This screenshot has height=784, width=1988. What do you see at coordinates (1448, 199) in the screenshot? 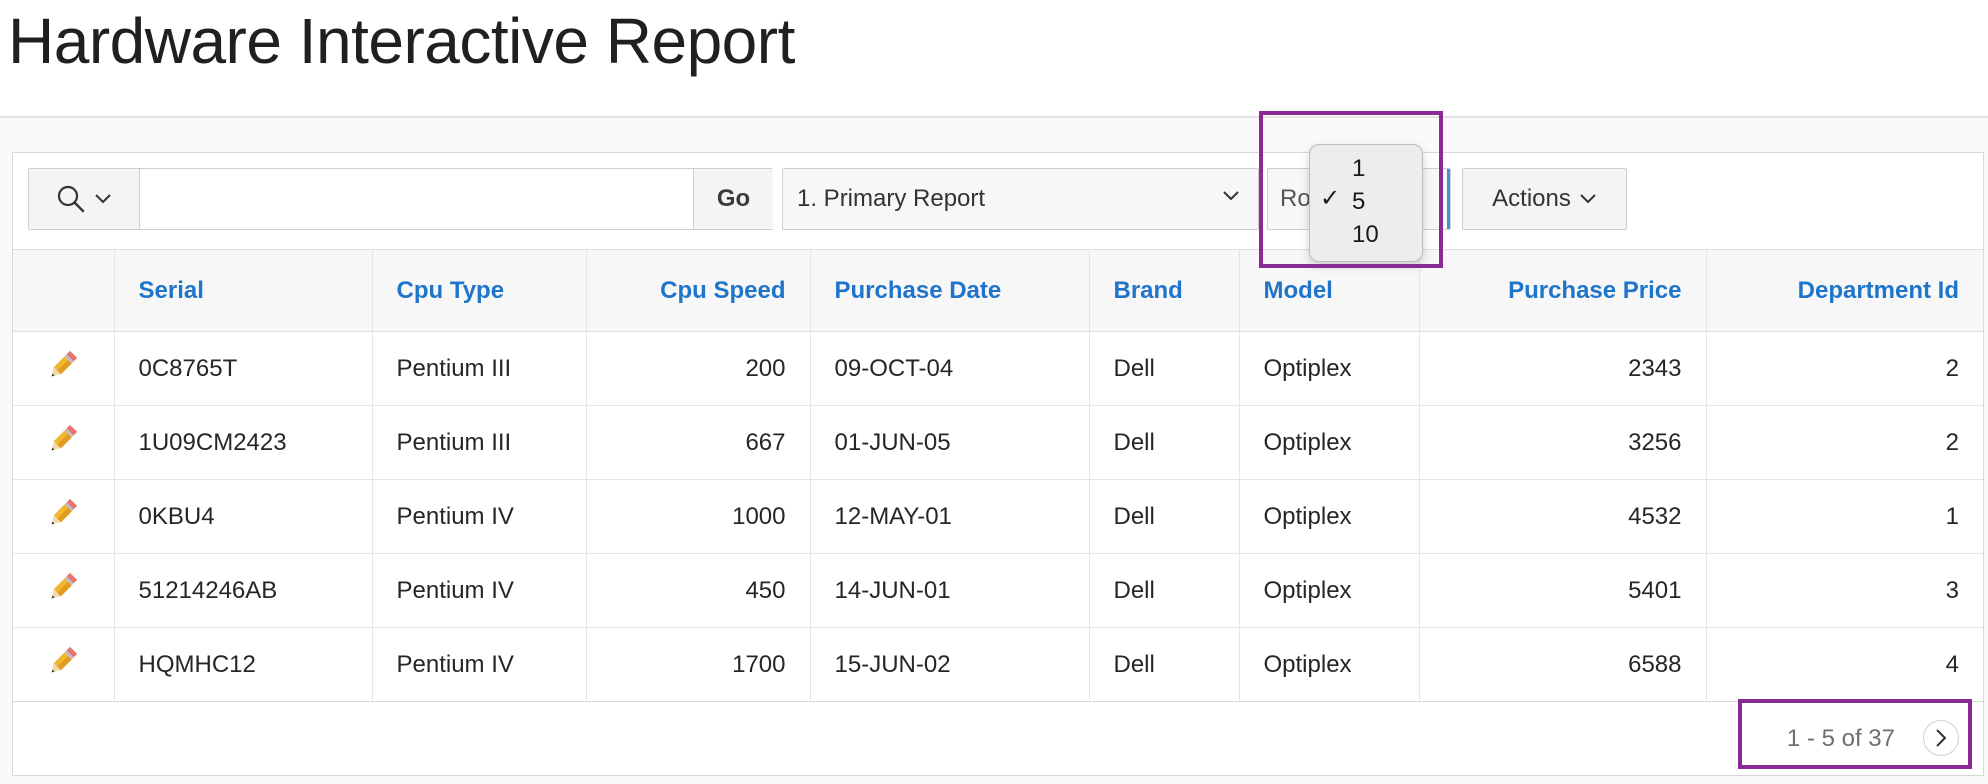
I see `focus-indicator` at bounding box center [1448, 199].